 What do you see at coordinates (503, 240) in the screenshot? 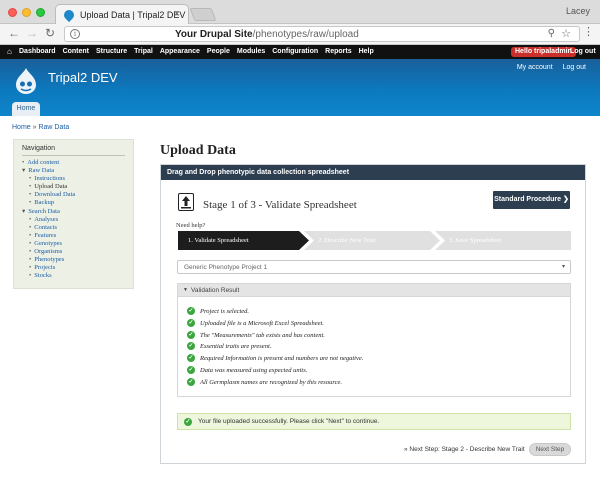
I see `step-save-spreadsheet: 3. Save Spreadsheet` at bounding box center [503, 240].